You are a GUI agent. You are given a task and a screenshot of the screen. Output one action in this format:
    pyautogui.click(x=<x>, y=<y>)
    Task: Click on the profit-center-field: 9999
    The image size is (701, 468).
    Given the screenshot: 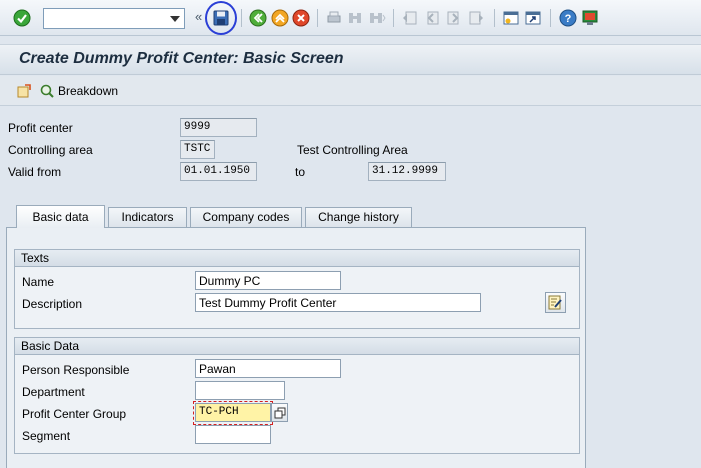 What is the action you would take?
    pyautogui.click(x=218, y=127)
    